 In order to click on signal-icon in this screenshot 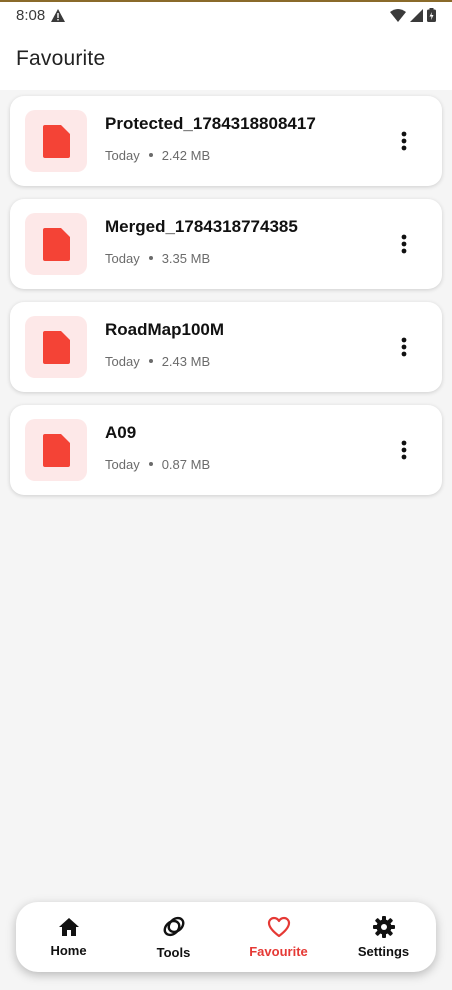, I will do `click(416, 15)`.